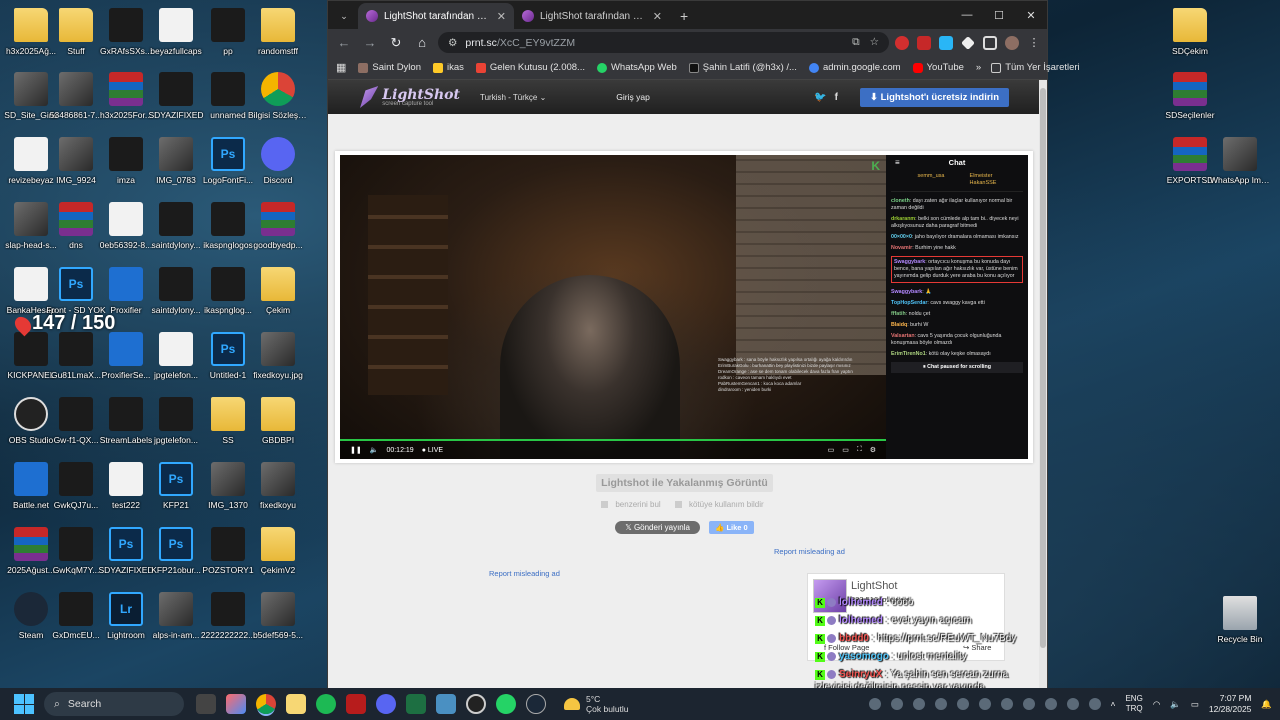  What do you see at coordinates (1190, 32) in the screenshot?
I see `desktop-icon: SDÇekim` at bounding box center [1190, 32].